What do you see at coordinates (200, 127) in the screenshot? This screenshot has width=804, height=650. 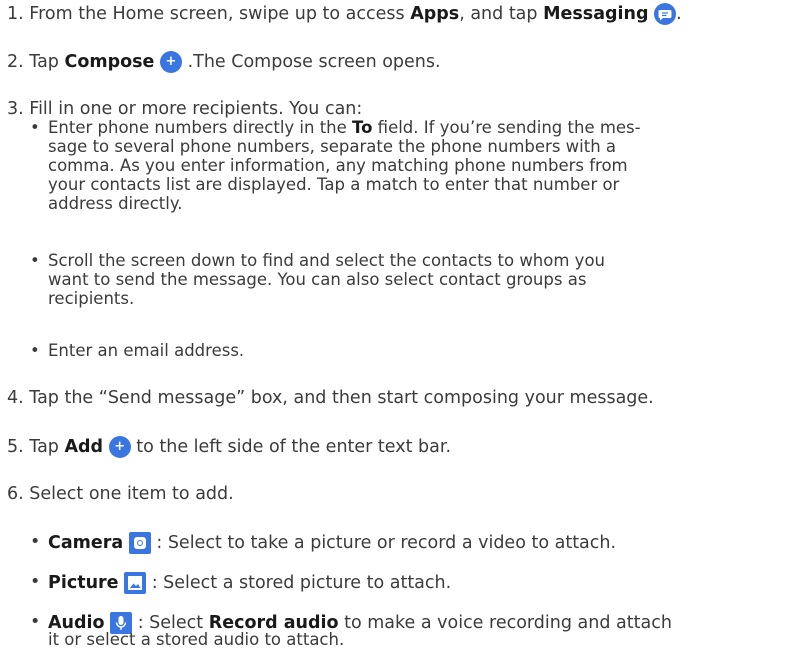 I see `step-text: Enter phone numbers directly in the` at bounding box center [200, 127].